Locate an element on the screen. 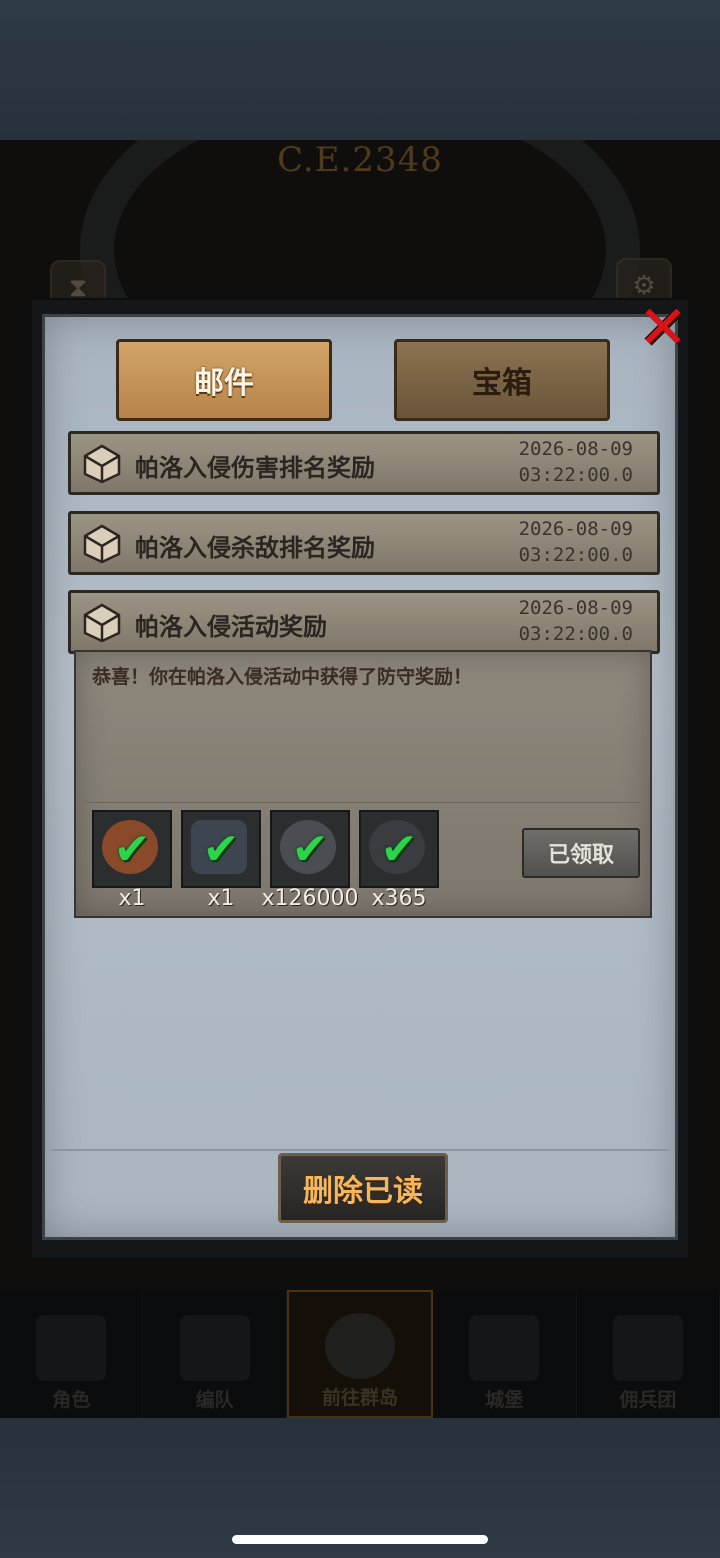  reward-quantity: x365 is located at coordinates (399, 898).